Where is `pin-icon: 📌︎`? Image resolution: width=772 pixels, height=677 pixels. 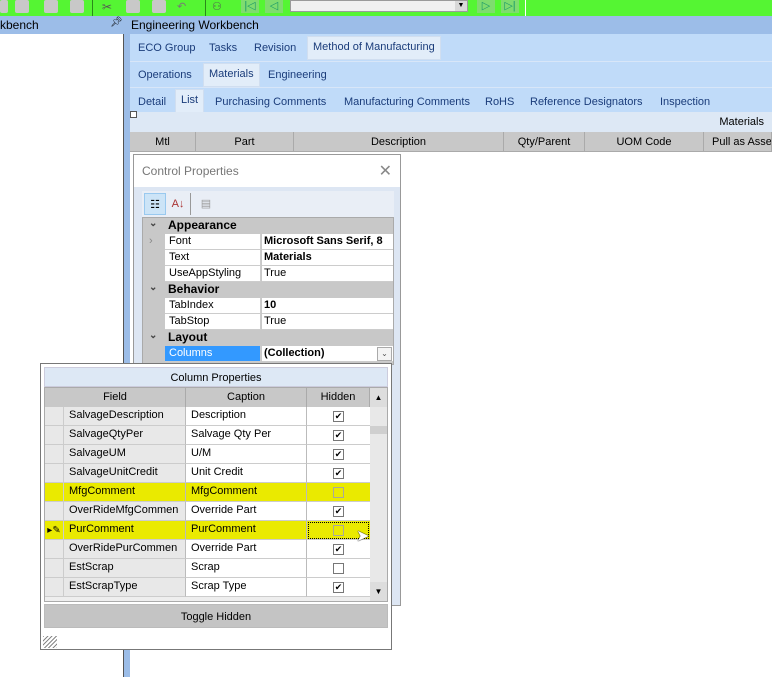 pin-icon: 📌︎ is located at coordinates (116, 22).